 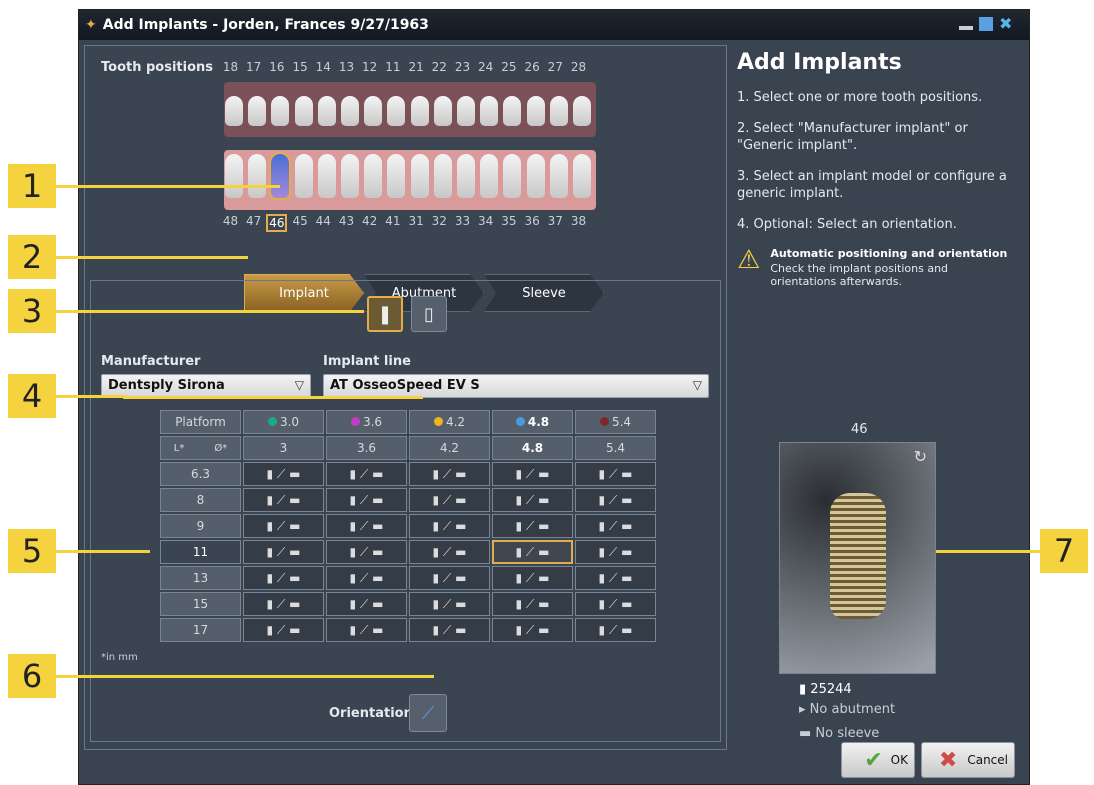 I want to click on upper-tooth-number: 13, so click(x=346, y=67).